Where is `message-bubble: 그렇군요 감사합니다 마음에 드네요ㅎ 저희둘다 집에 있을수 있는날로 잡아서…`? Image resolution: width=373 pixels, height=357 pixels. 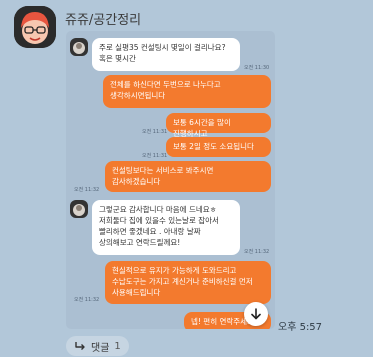
message-bubble: 그렇군요 감사합니다 마음에 드네요ㅎ 저희둘다 집에 있을수 있는날로 잡아서… is located at coordinates (166, 227).